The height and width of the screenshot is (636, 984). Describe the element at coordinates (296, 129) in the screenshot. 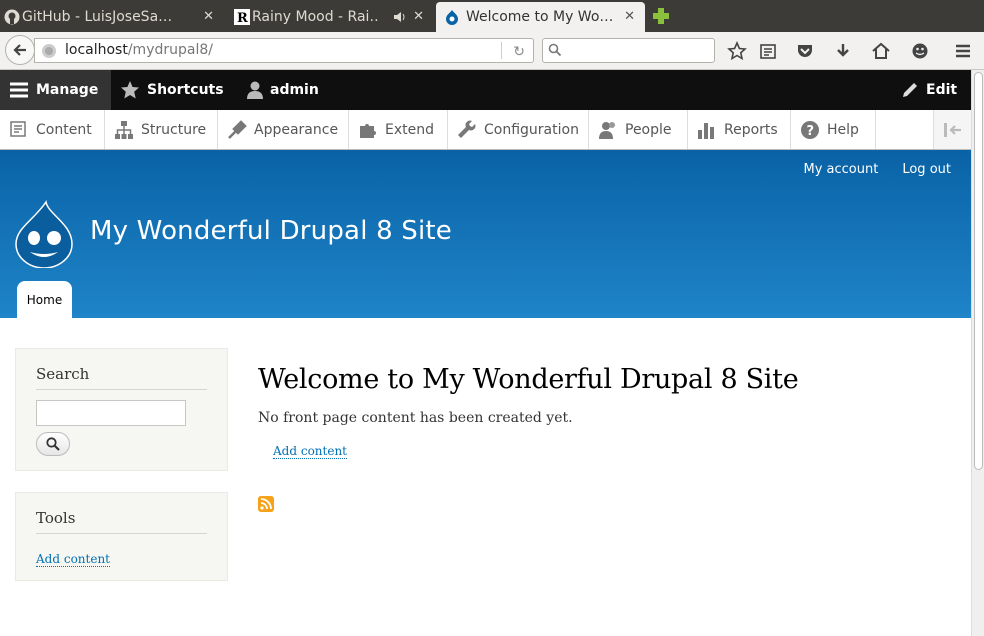

I see `tray-item-label: Appearance` at that location.